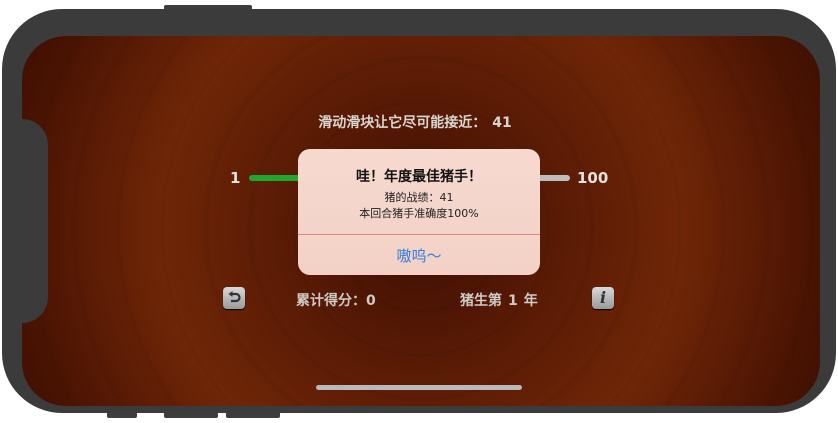 This screenshot has height=423, width=838. What do you see at coordinates (419, 177) in the screenshot?
I see `alert-title: 哇！年度最佳猪手！` at bounding box center [419, 177].